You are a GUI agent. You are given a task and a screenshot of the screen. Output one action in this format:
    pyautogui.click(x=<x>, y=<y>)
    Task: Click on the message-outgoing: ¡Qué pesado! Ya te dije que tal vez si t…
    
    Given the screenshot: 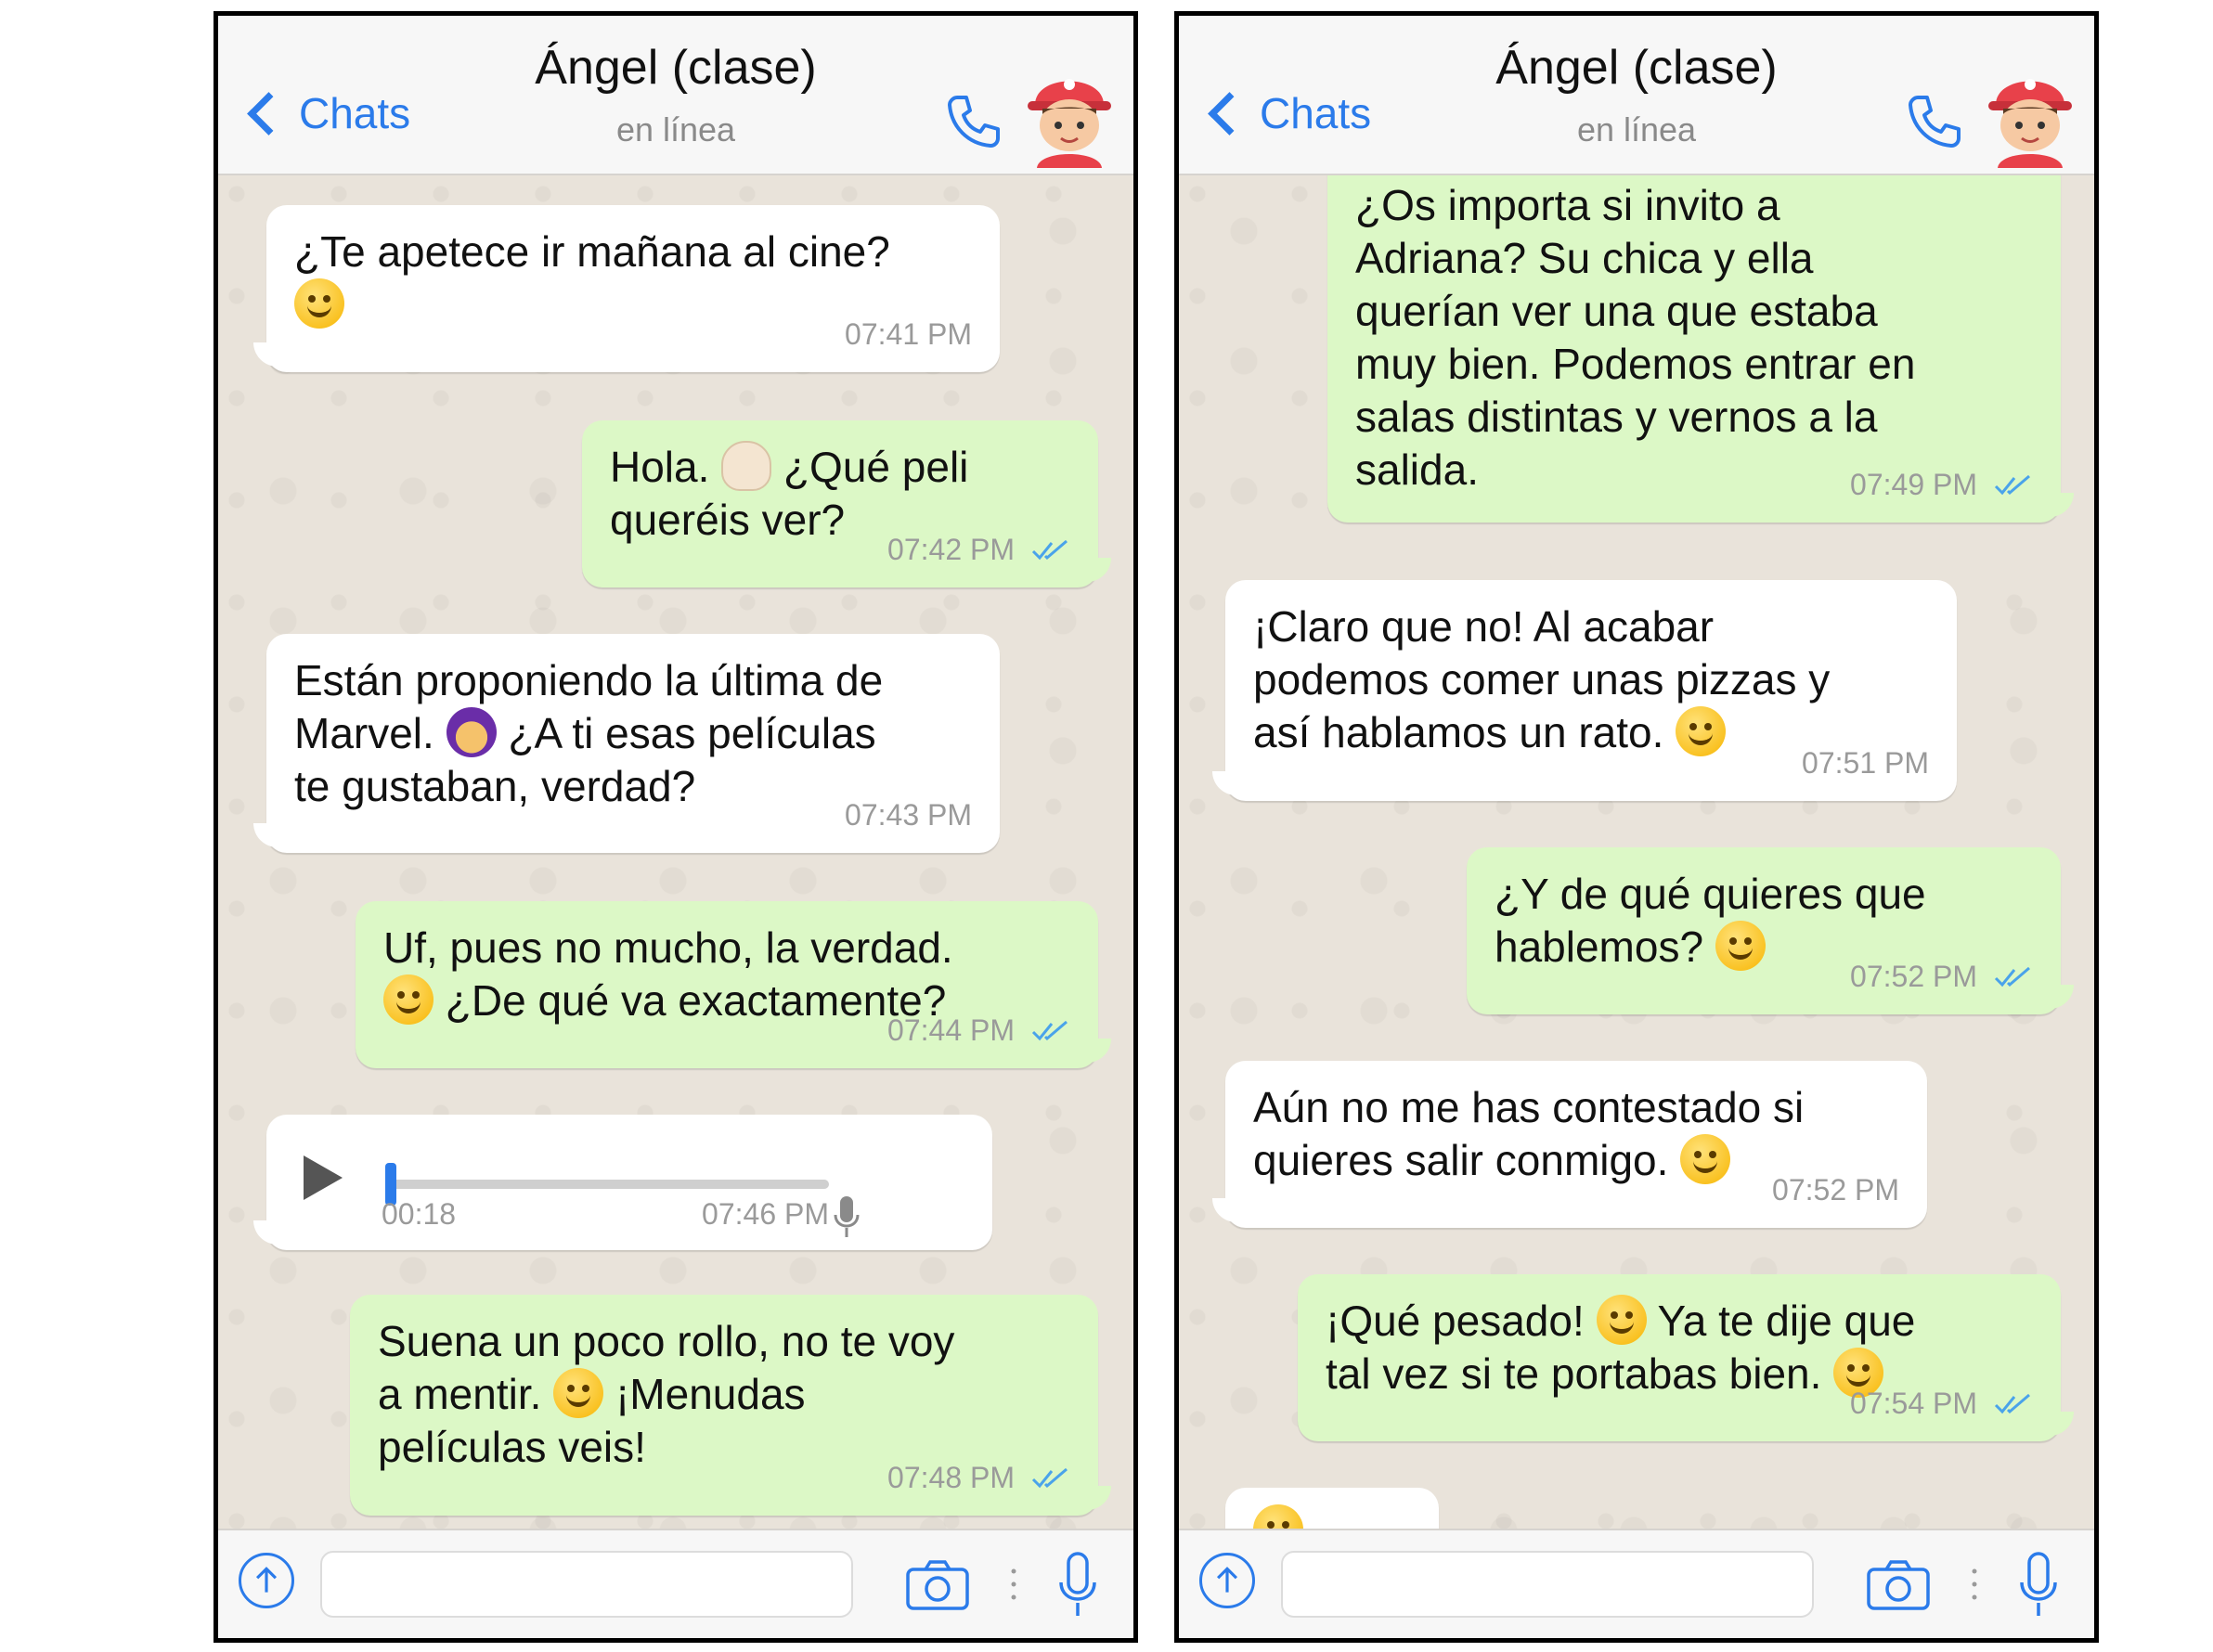 What is the action you would take?
    pyautogui.click(x=1686, y=1357)
    